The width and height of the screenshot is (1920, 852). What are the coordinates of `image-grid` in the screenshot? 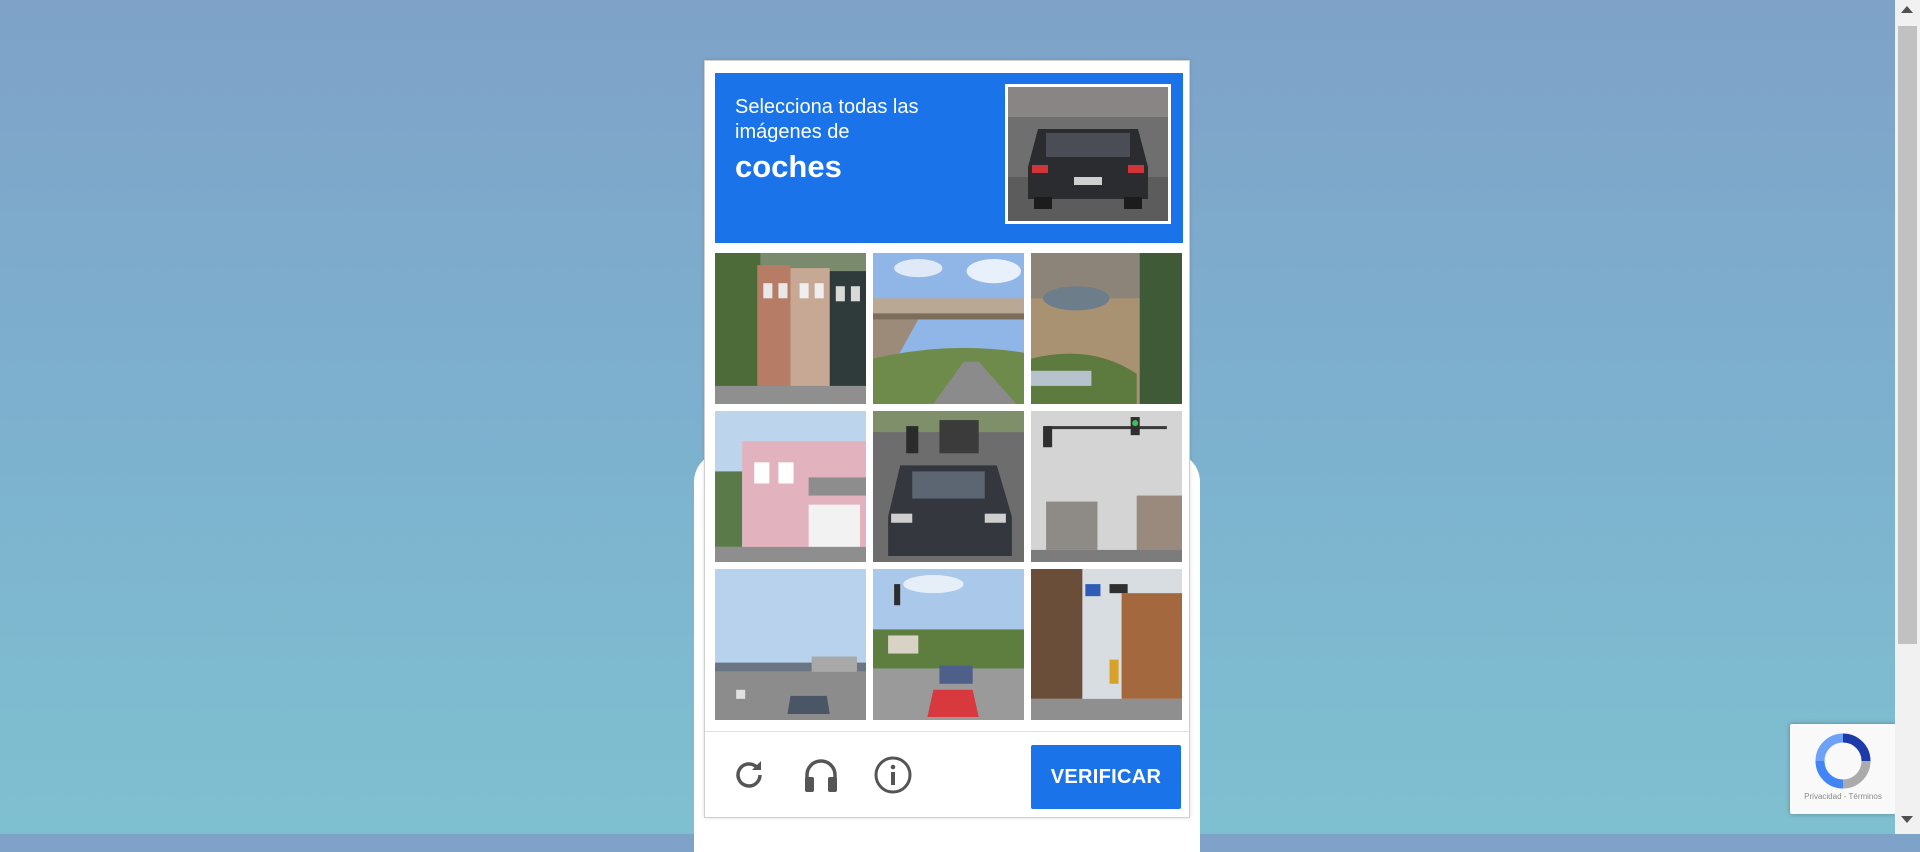 It's located at (948, 486).